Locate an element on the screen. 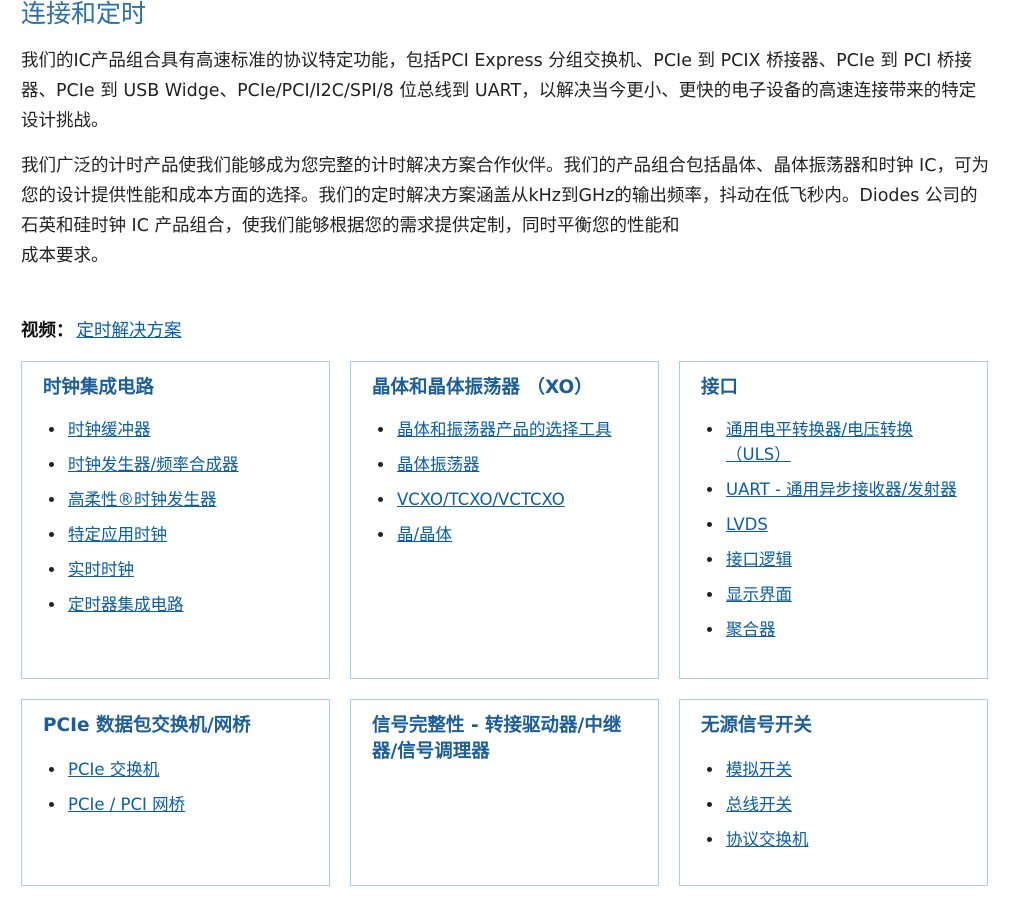  video-link-timing-solutions: 定时解决方案 is located at coordinates (129, 331).